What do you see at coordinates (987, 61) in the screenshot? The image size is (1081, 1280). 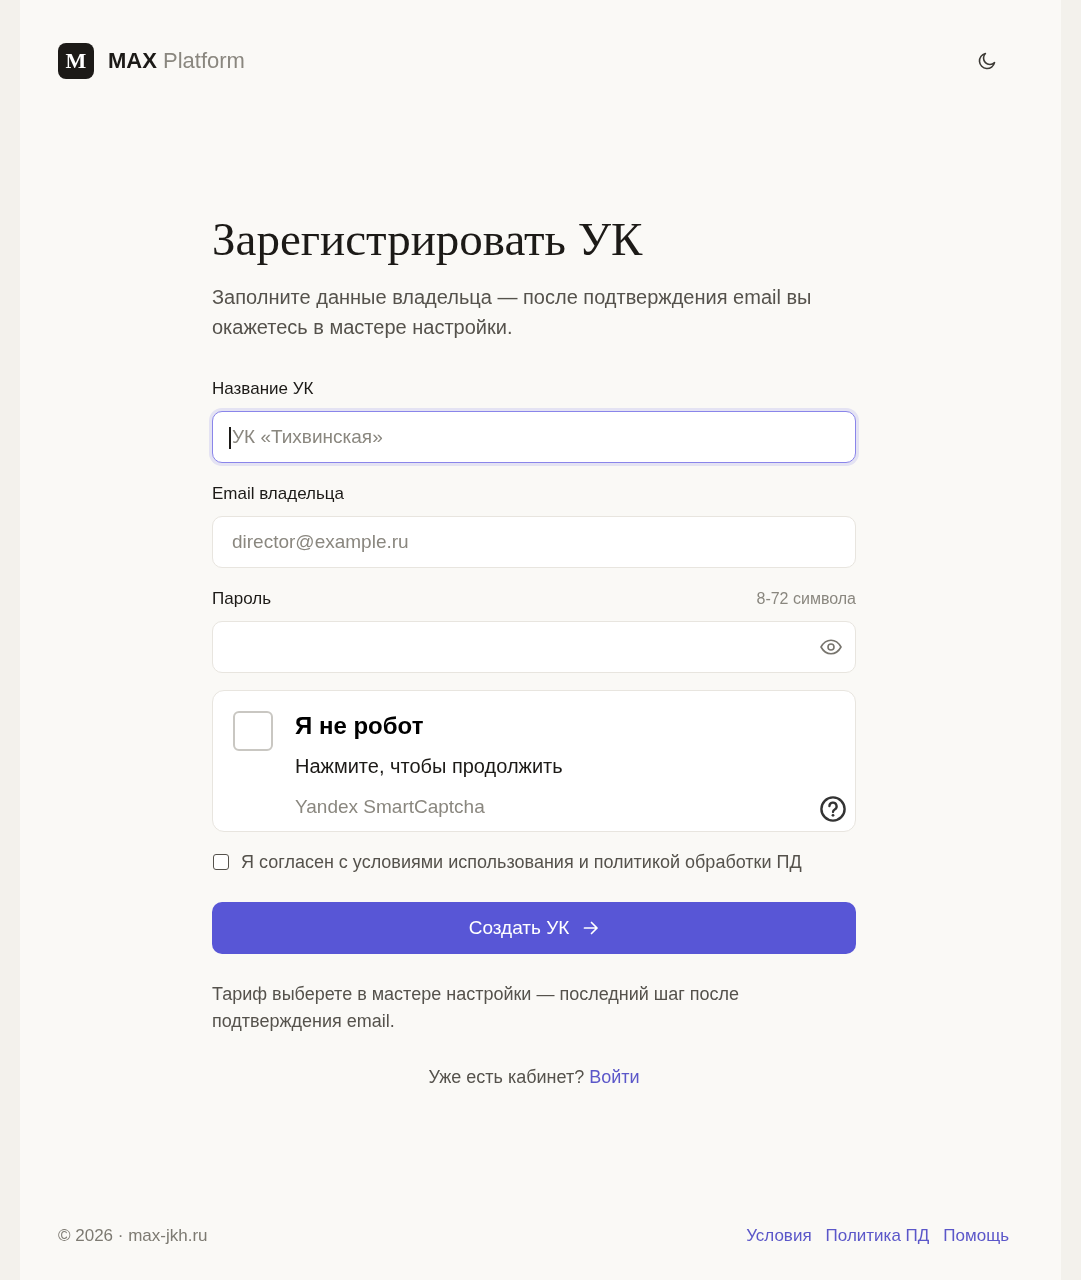 I see `moon-icon` at bounding box center [987, 61].